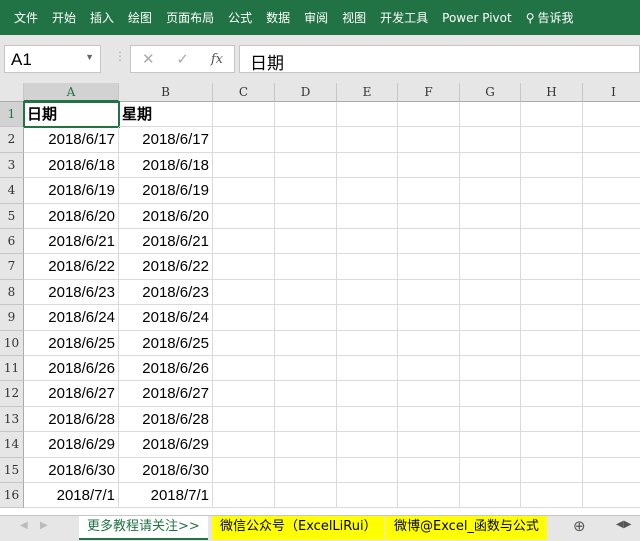 The image size is (640, 541). What do you see at coordinates (244, 394) in the screenshot?
I see `cell-C12` at bounding box center [244, 394].